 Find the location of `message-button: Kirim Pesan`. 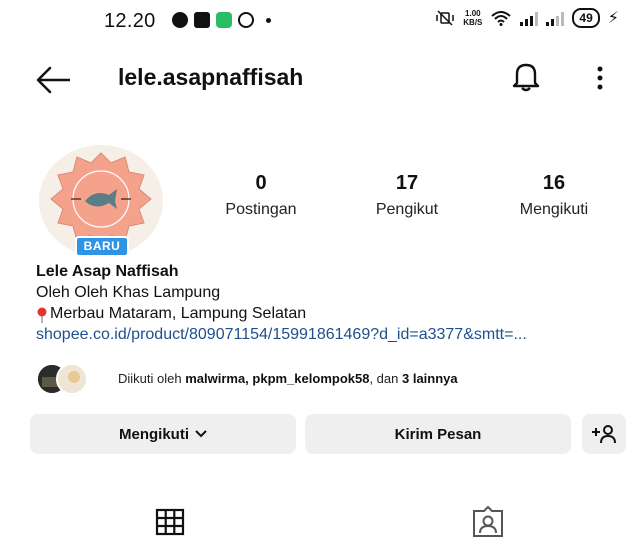

message-button: Kirim Pesan is located at coordinates (438, 434).